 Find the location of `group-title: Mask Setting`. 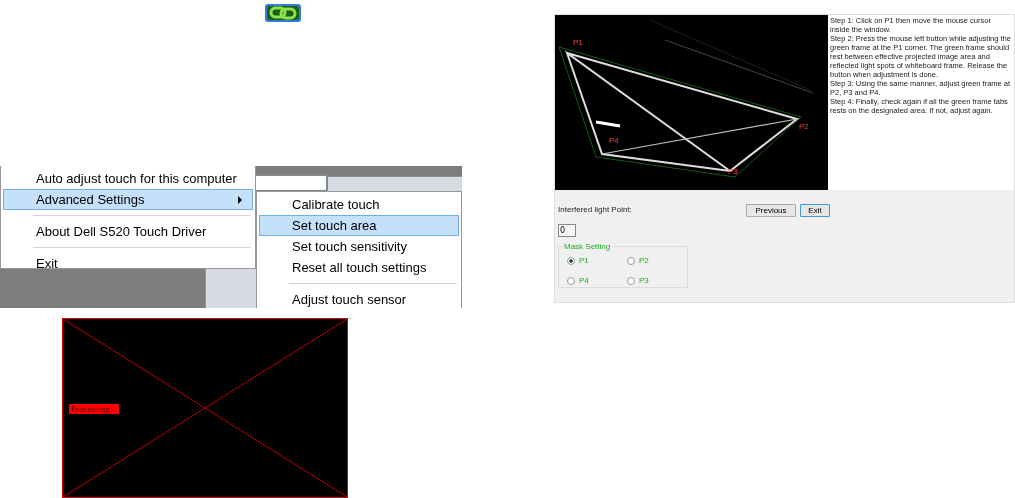

group-title: Mask Setting is located at coordinates (587, 246).